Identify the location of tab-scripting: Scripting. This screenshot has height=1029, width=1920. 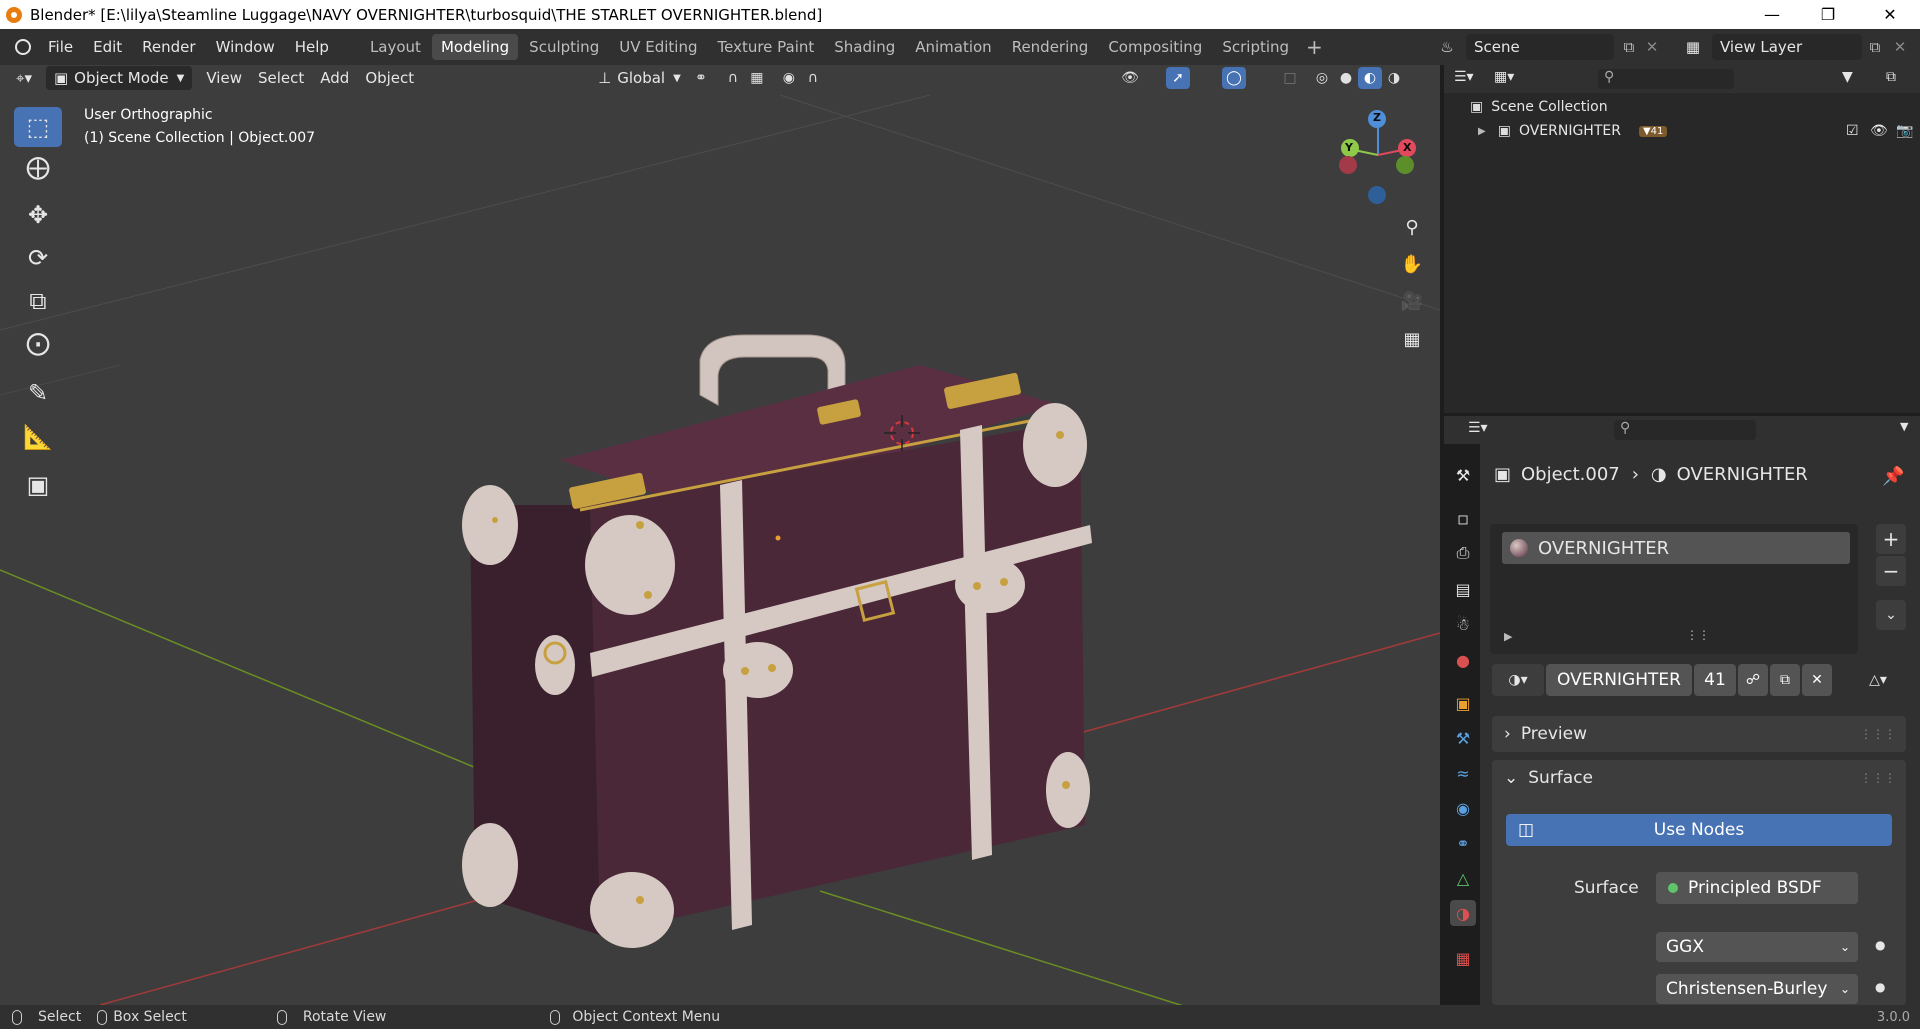
(1255, 47).